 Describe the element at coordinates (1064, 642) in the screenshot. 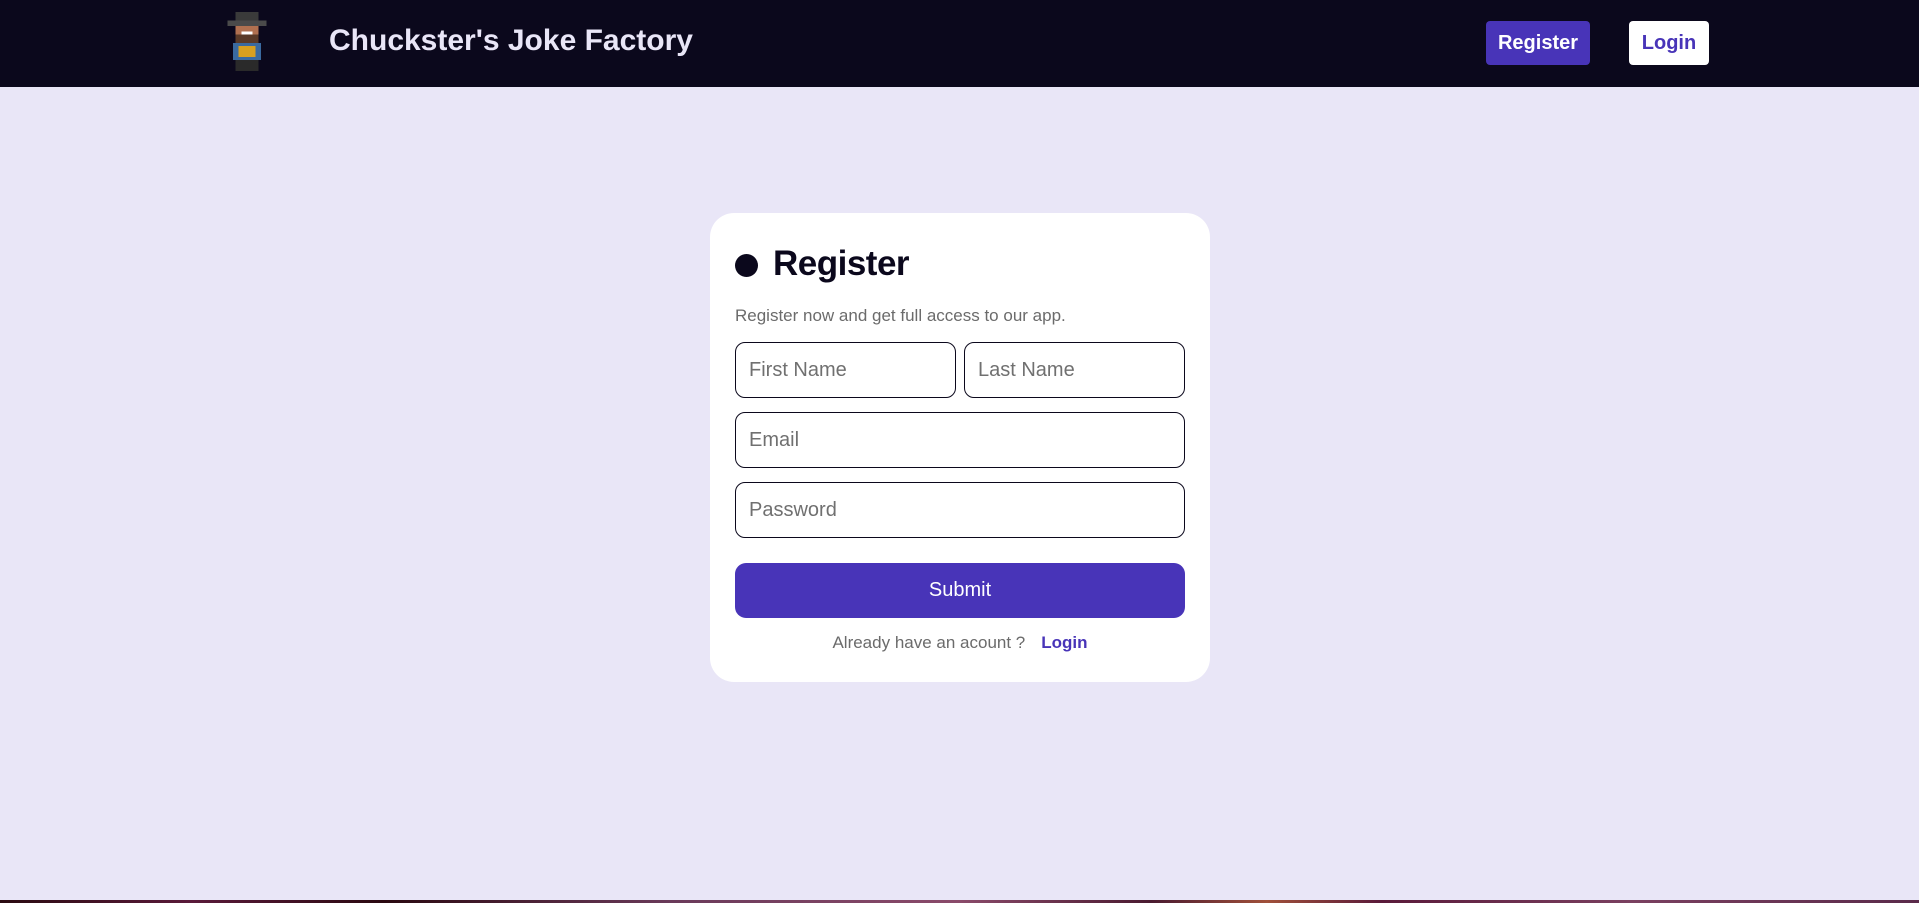

I see `login-link: Login` at that location.